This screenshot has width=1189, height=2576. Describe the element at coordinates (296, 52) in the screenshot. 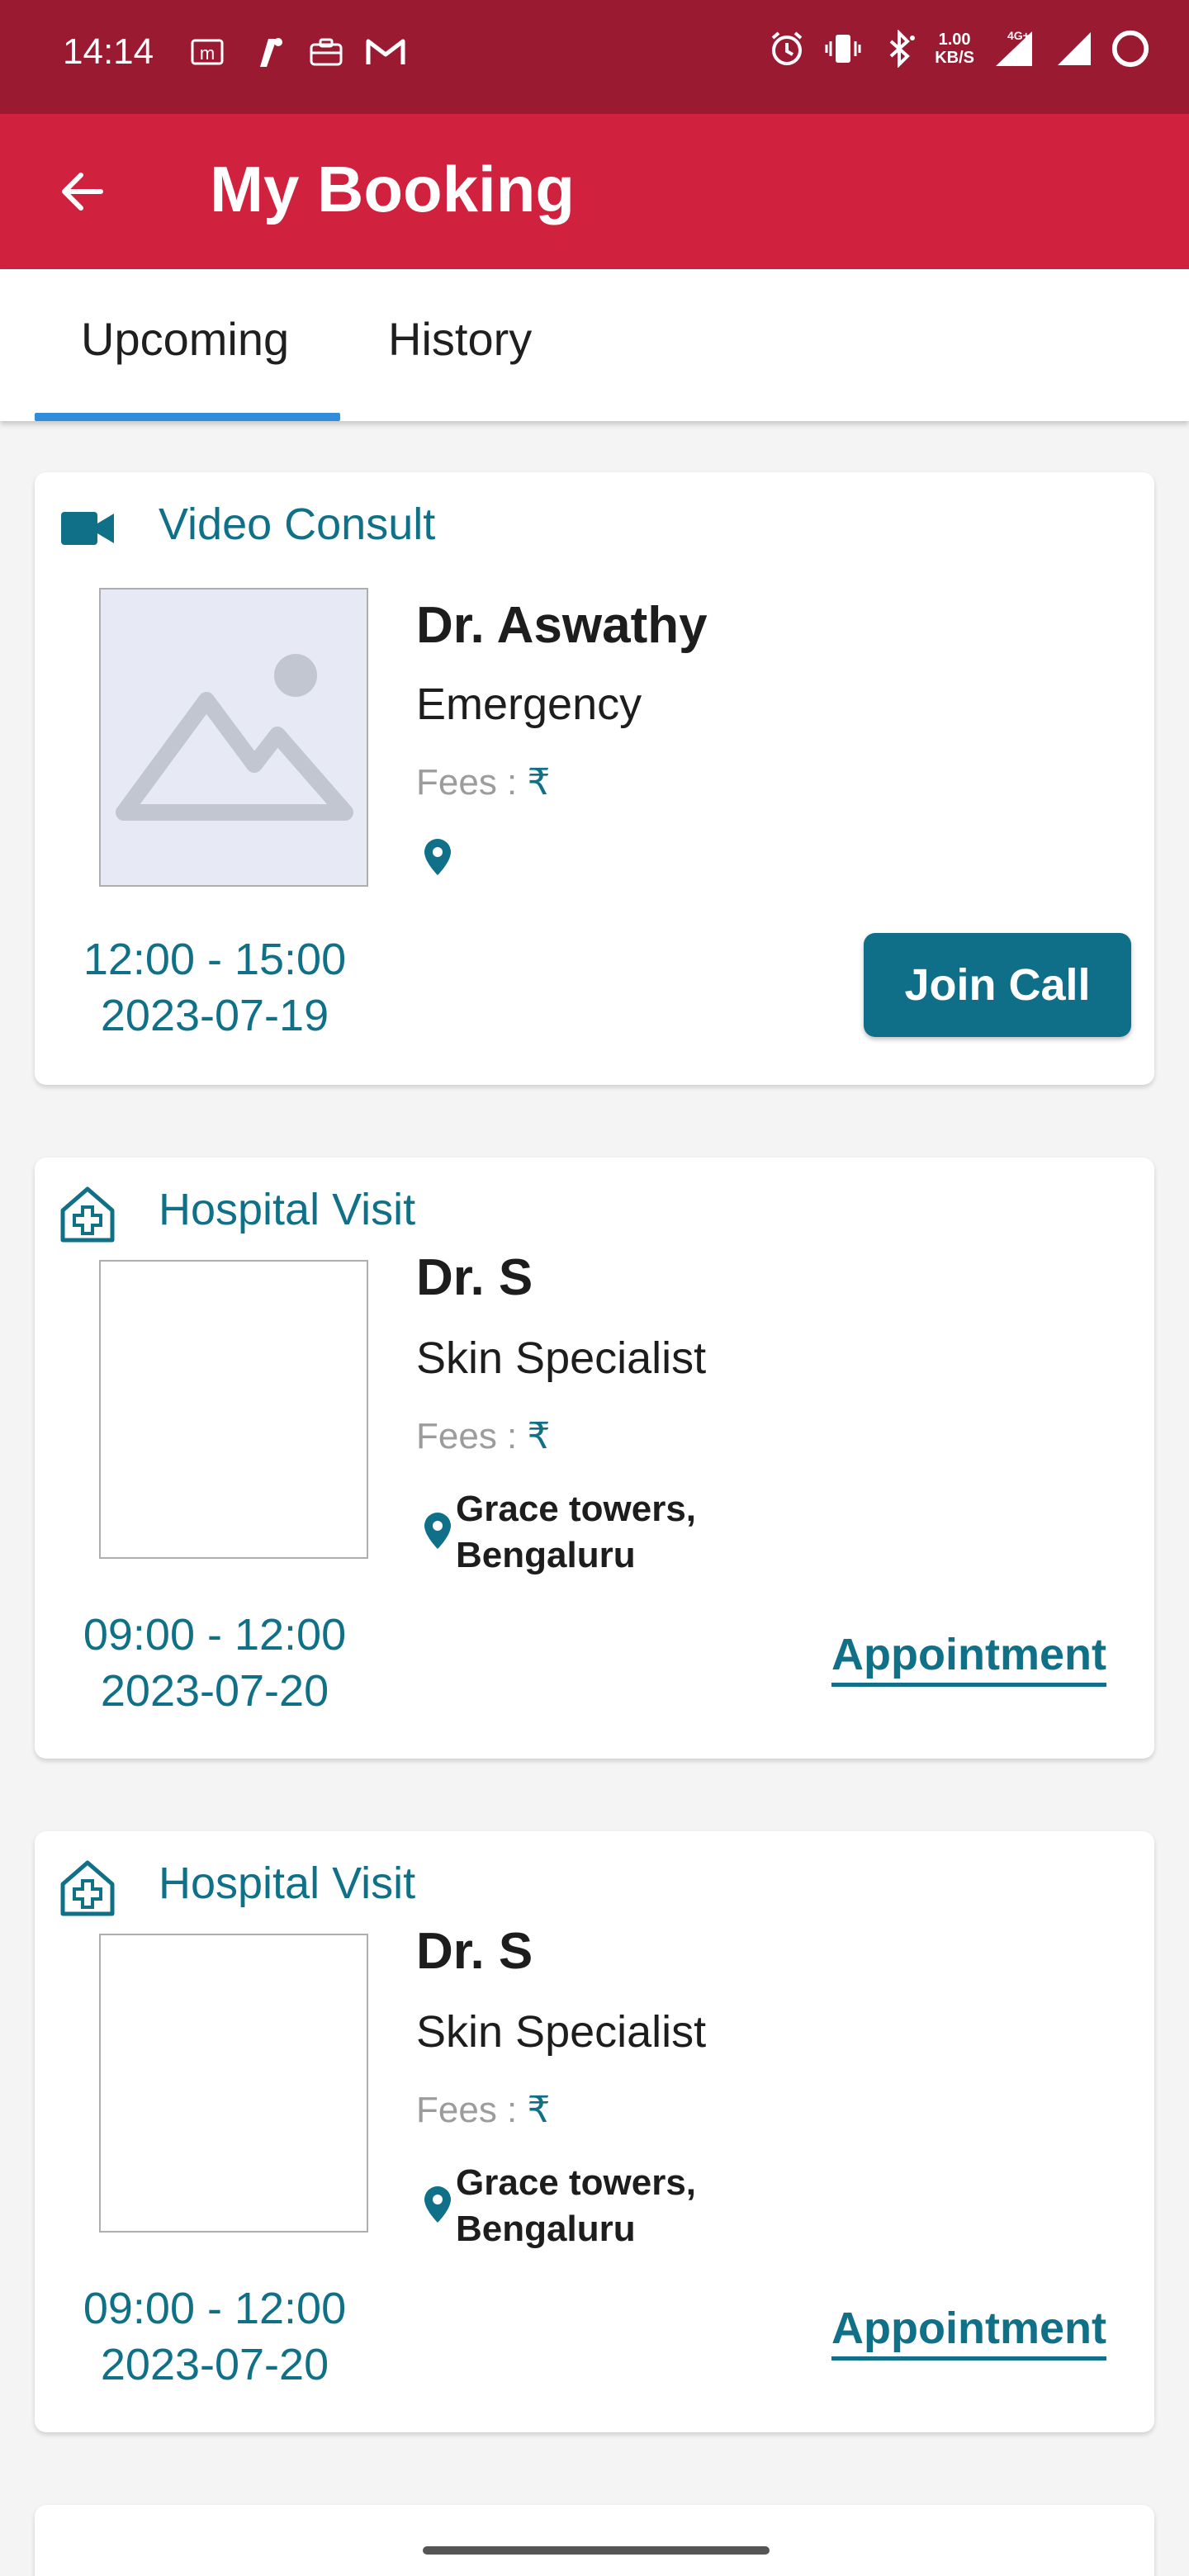

I see `notification-icons: m` at that location.